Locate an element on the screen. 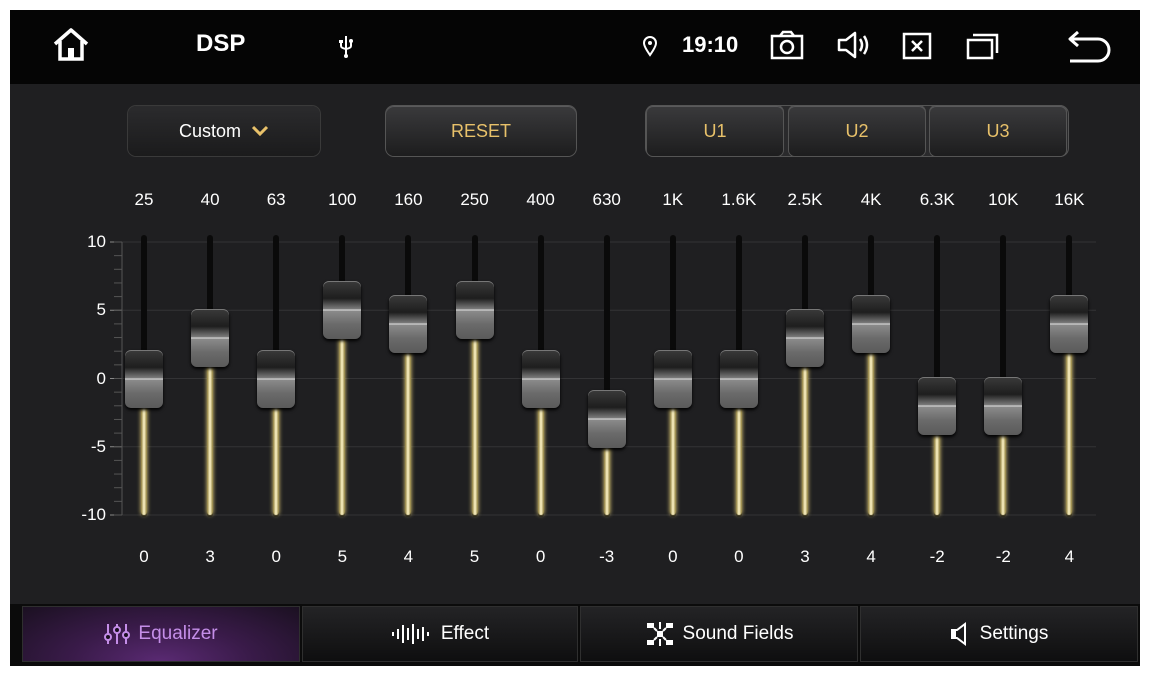 This screenshot has width=1150, height=674. tab-effect-label: Effect is located at coordinates (465, 633).